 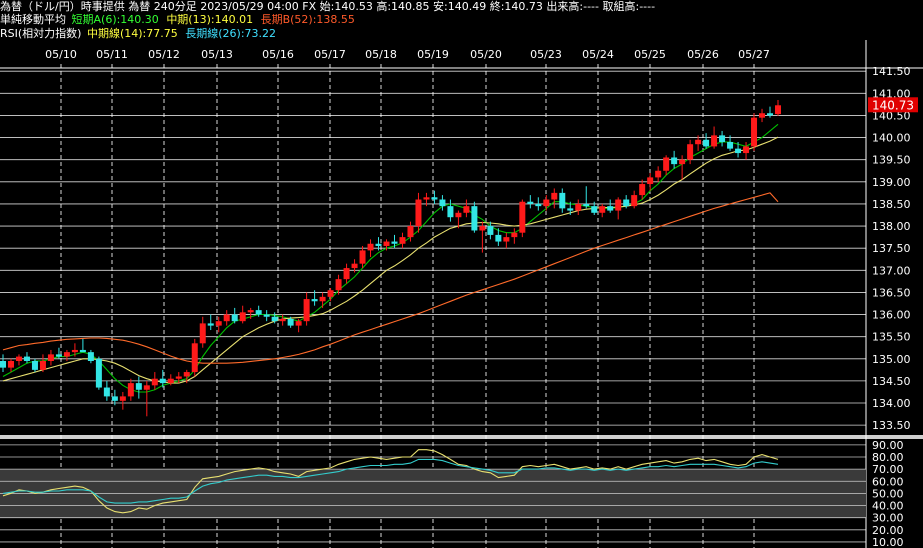 What do you see at coordinates (891, 226) in the screenshot?
I see `price-tick-label: 138.00` at bounding box center [891, 226].